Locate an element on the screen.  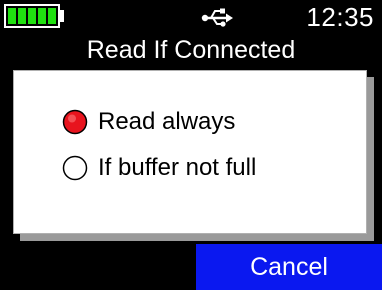
battery-icon is located at coordinates (32, 16).